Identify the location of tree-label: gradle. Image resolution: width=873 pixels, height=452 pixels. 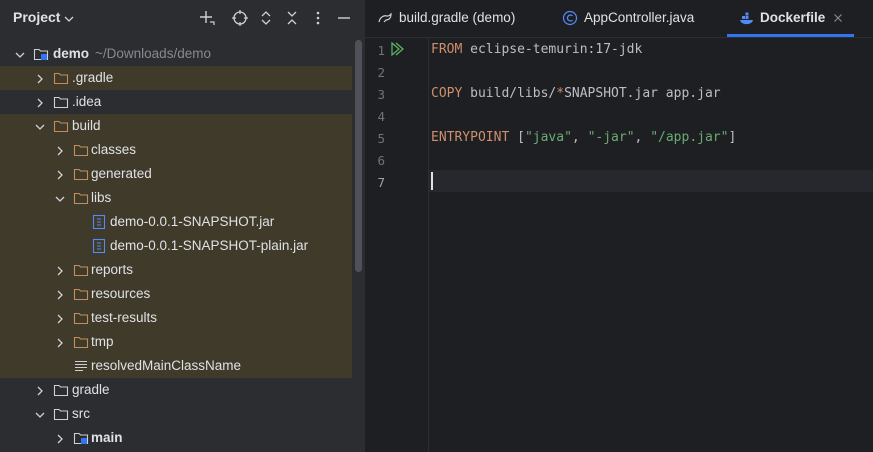
(91, 389).